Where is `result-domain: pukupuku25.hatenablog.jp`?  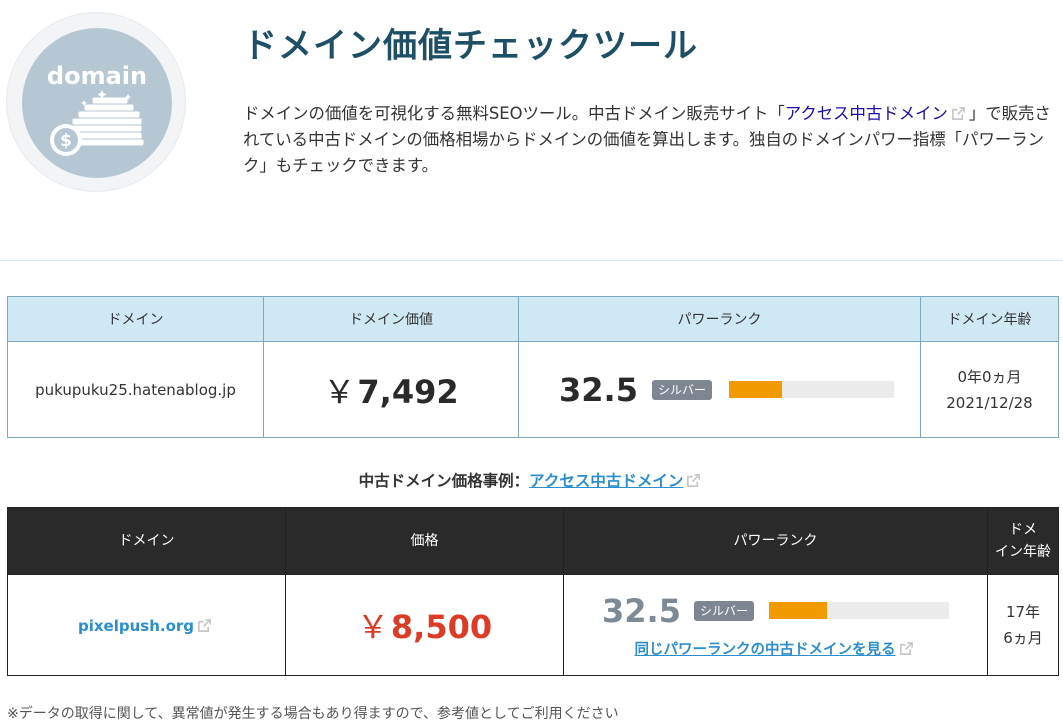
result-domain: pukupuku25.hatenablog.jp is located at coordinates (135, 389).